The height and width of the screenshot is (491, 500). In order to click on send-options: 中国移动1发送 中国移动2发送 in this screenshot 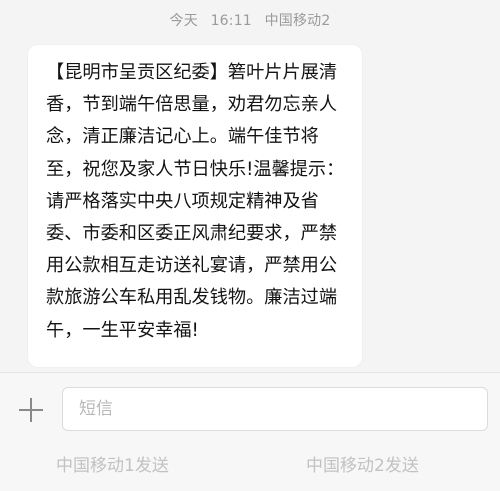, I will do `click(250, 466)`.